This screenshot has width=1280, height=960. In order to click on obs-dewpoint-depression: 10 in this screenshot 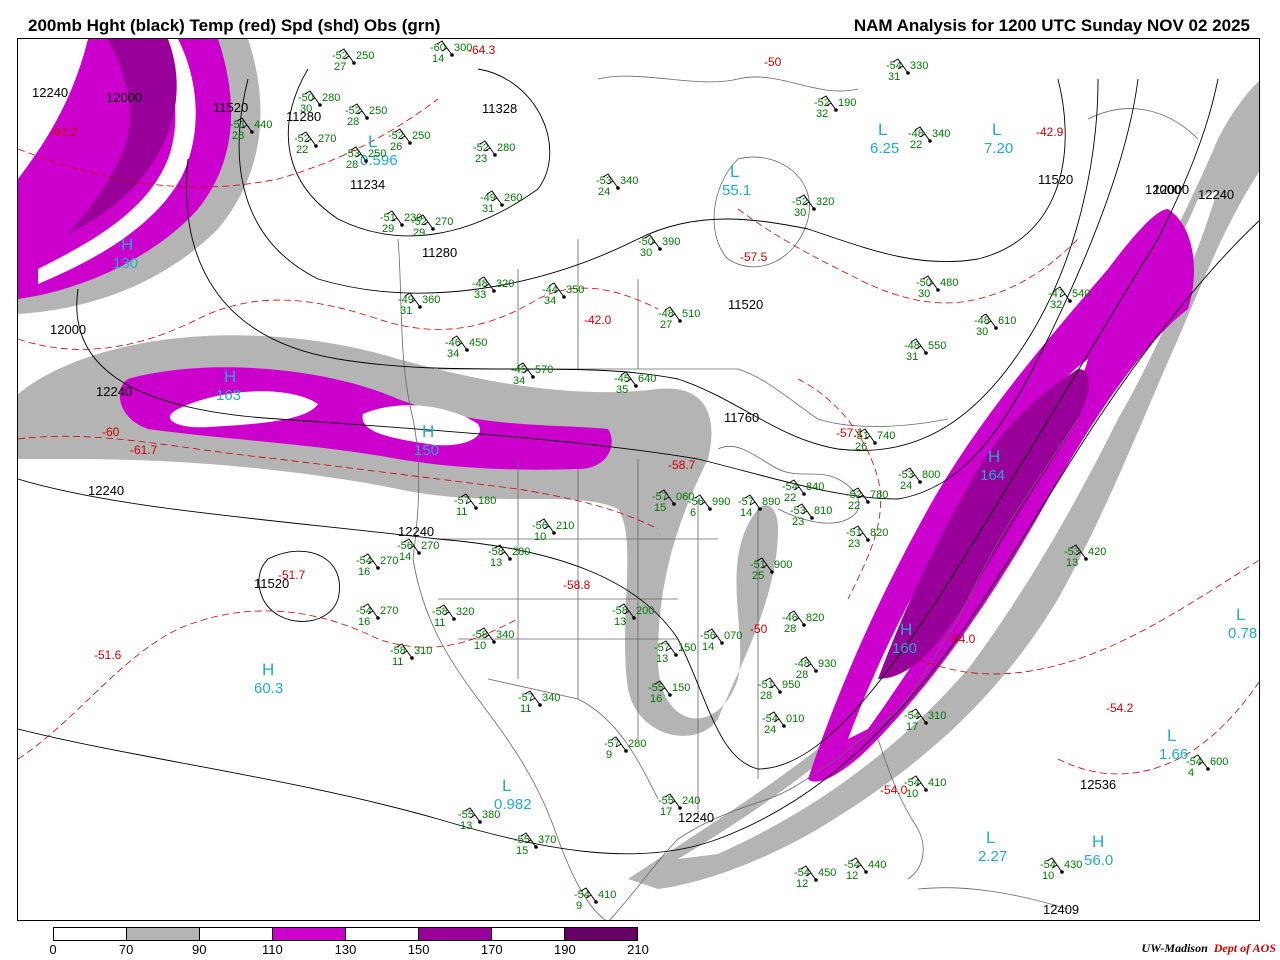, I will do `click(912, 794)`.